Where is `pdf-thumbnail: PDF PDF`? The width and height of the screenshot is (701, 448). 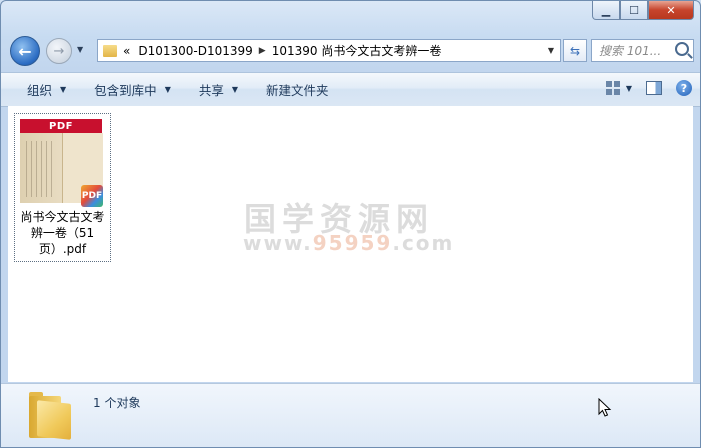 pdf-thumbnail: PDF PDF is located at coordinates (61, 163).